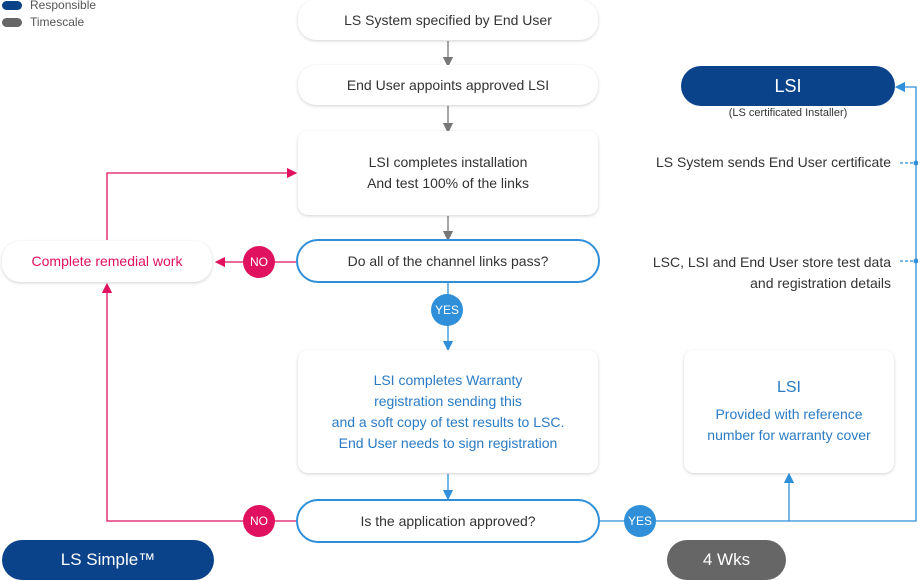 Image resolution: width=918 pixels, height=581 pixels. I want to click on decision-label: Do all of the channel links pass?, so click(448, 261).